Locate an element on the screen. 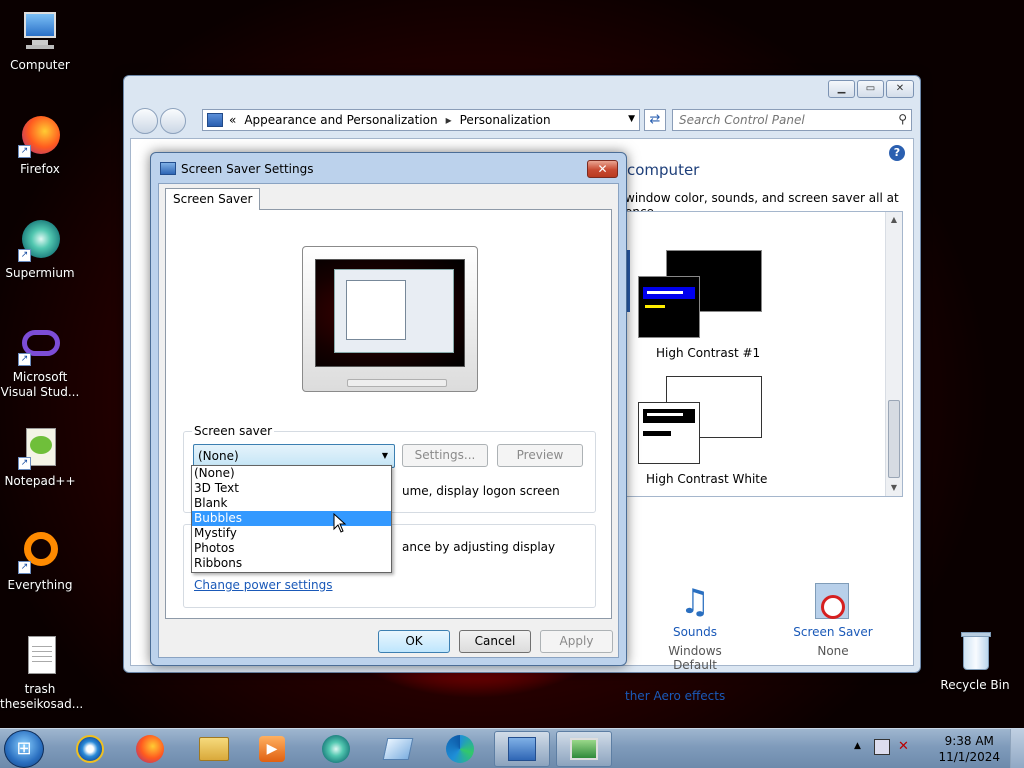 The image size is (1024, 768). preview-screen is located at coordinates (390, 313).